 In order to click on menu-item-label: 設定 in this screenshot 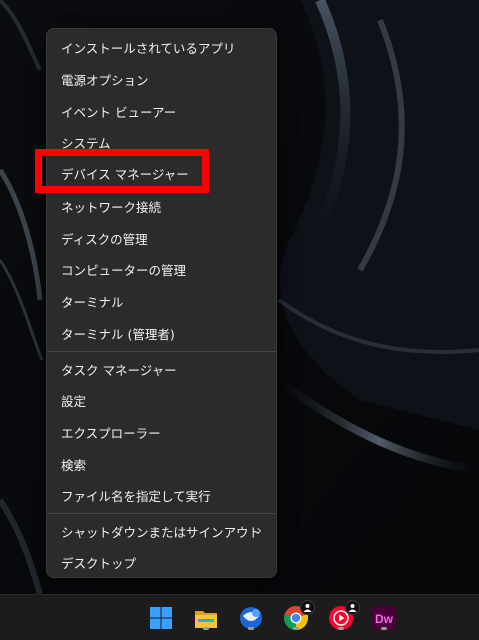, I will do `click(74, 401)`.